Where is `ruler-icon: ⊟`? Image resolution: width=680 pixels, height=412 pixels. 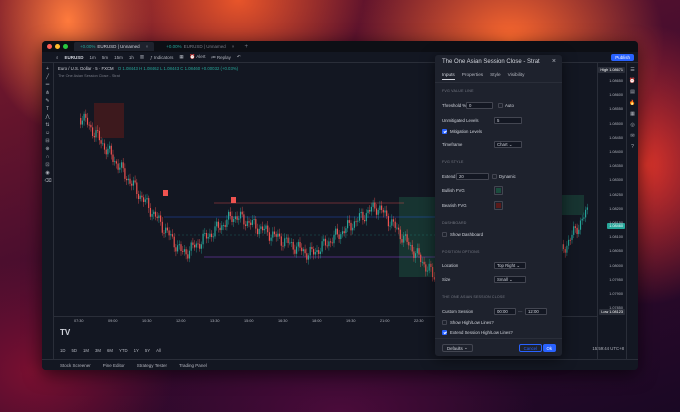 ruler-icon: ⊟ is located at coordinates (48, 141).